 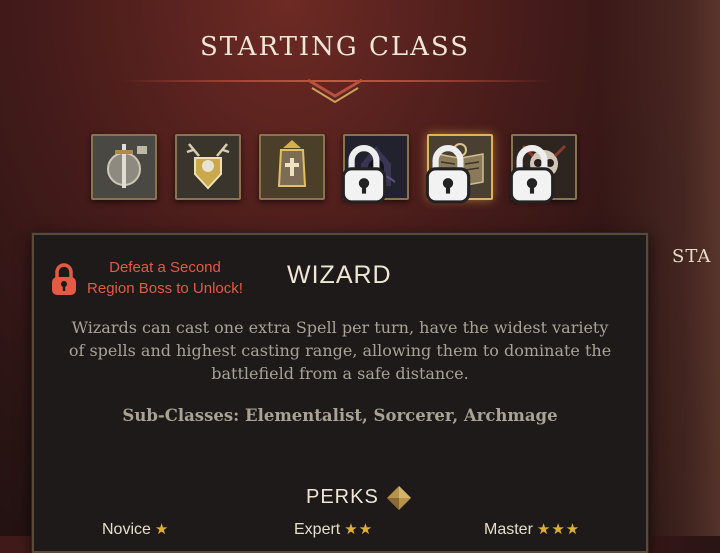 What do you see at coordinates (558, 529) in the screenshot?
I see `star-icon: ★★★` at bounding box center [558, 529].